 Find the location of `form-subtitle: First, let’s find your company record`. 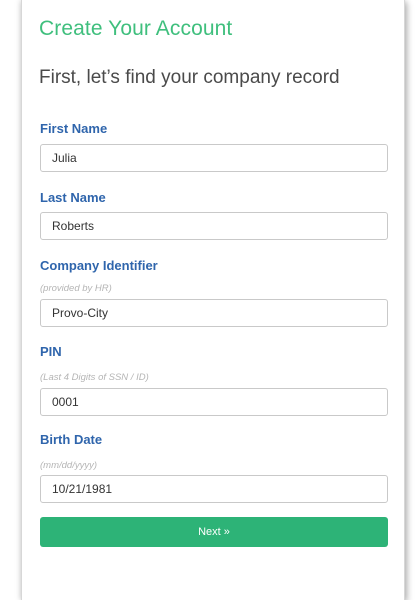

form-subtitle: First, let’s find your company record is located at coordinates (189, 77).